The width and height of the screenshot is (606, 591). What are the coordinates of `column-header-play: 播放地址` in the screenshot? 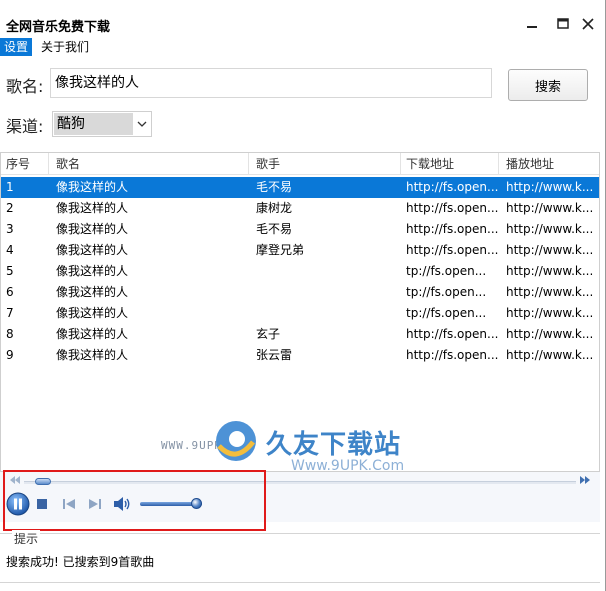 It's located at (550, 164).